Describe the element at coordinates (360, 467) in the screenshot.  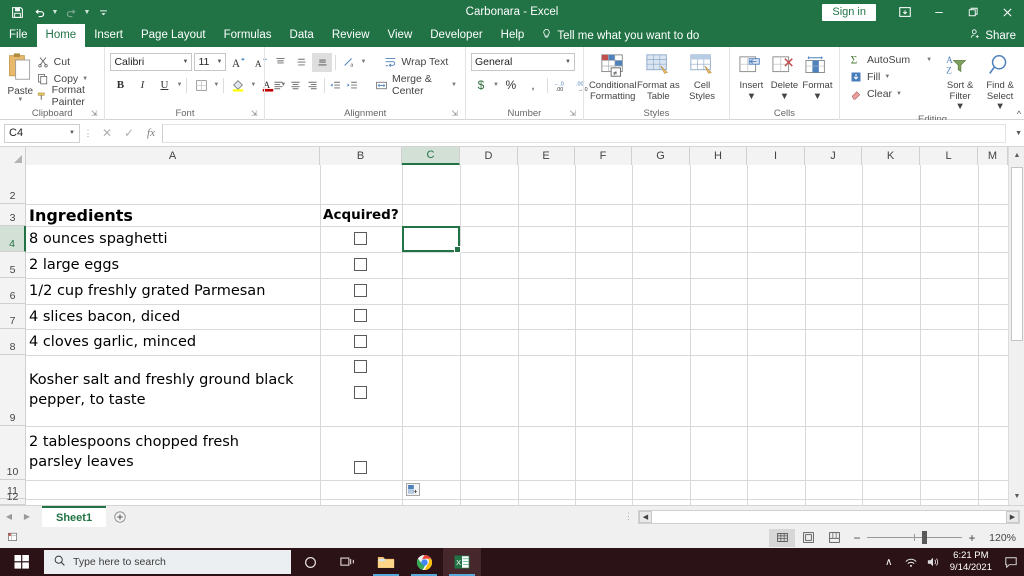
I see `acquired-checkbox-row10` at that location.